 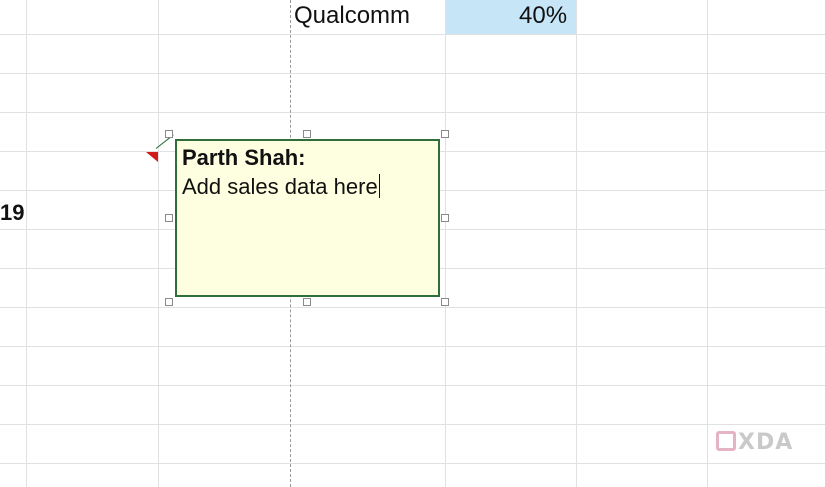 I want to click on comment-text: Add sales data here, so click(x=280, y=186).